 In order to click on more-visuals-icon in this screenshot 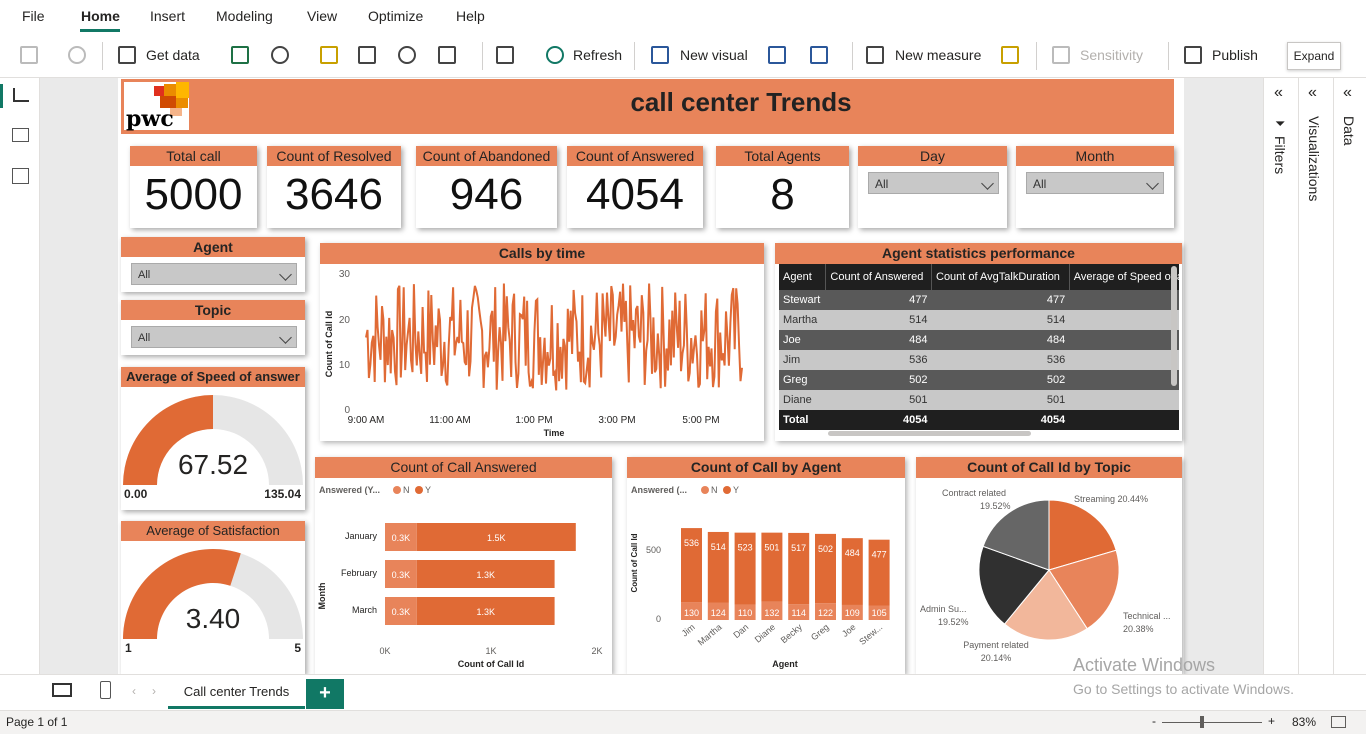, I will do `click(819, 55)`.